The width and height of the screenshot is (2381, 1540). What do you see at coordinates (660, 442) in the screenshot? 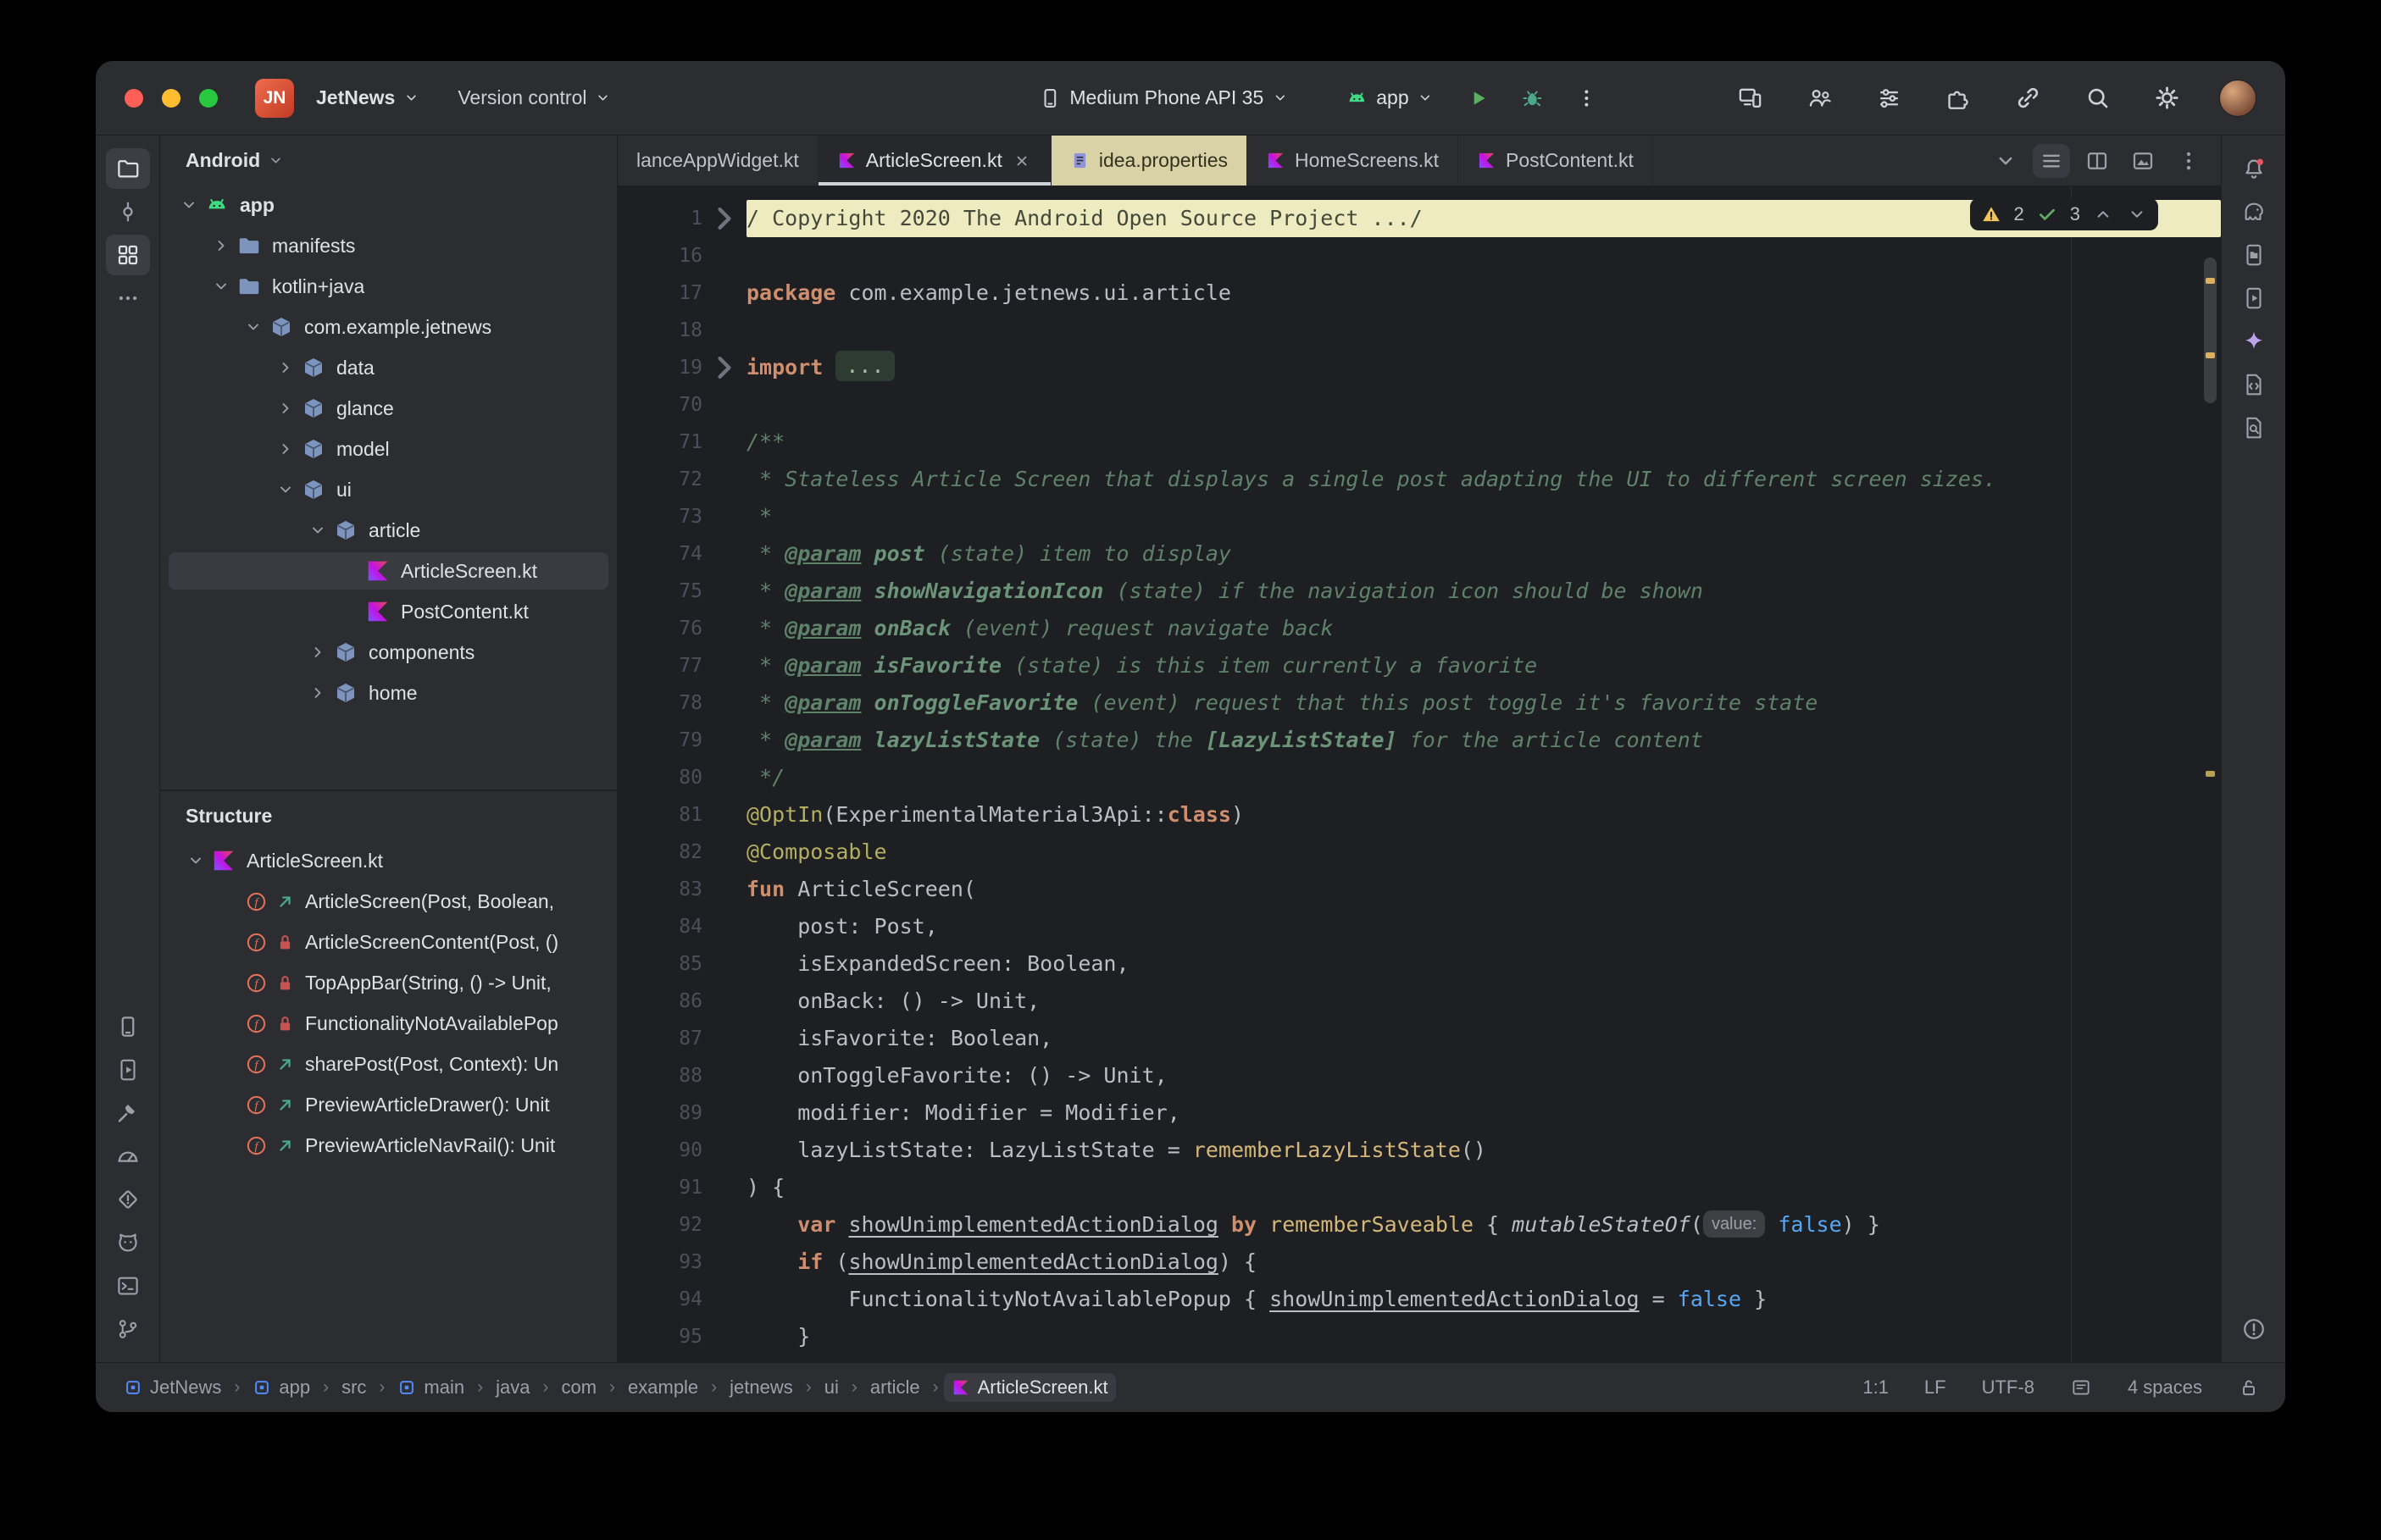
I see `line-number: 71` at bounding box center [660, 442].